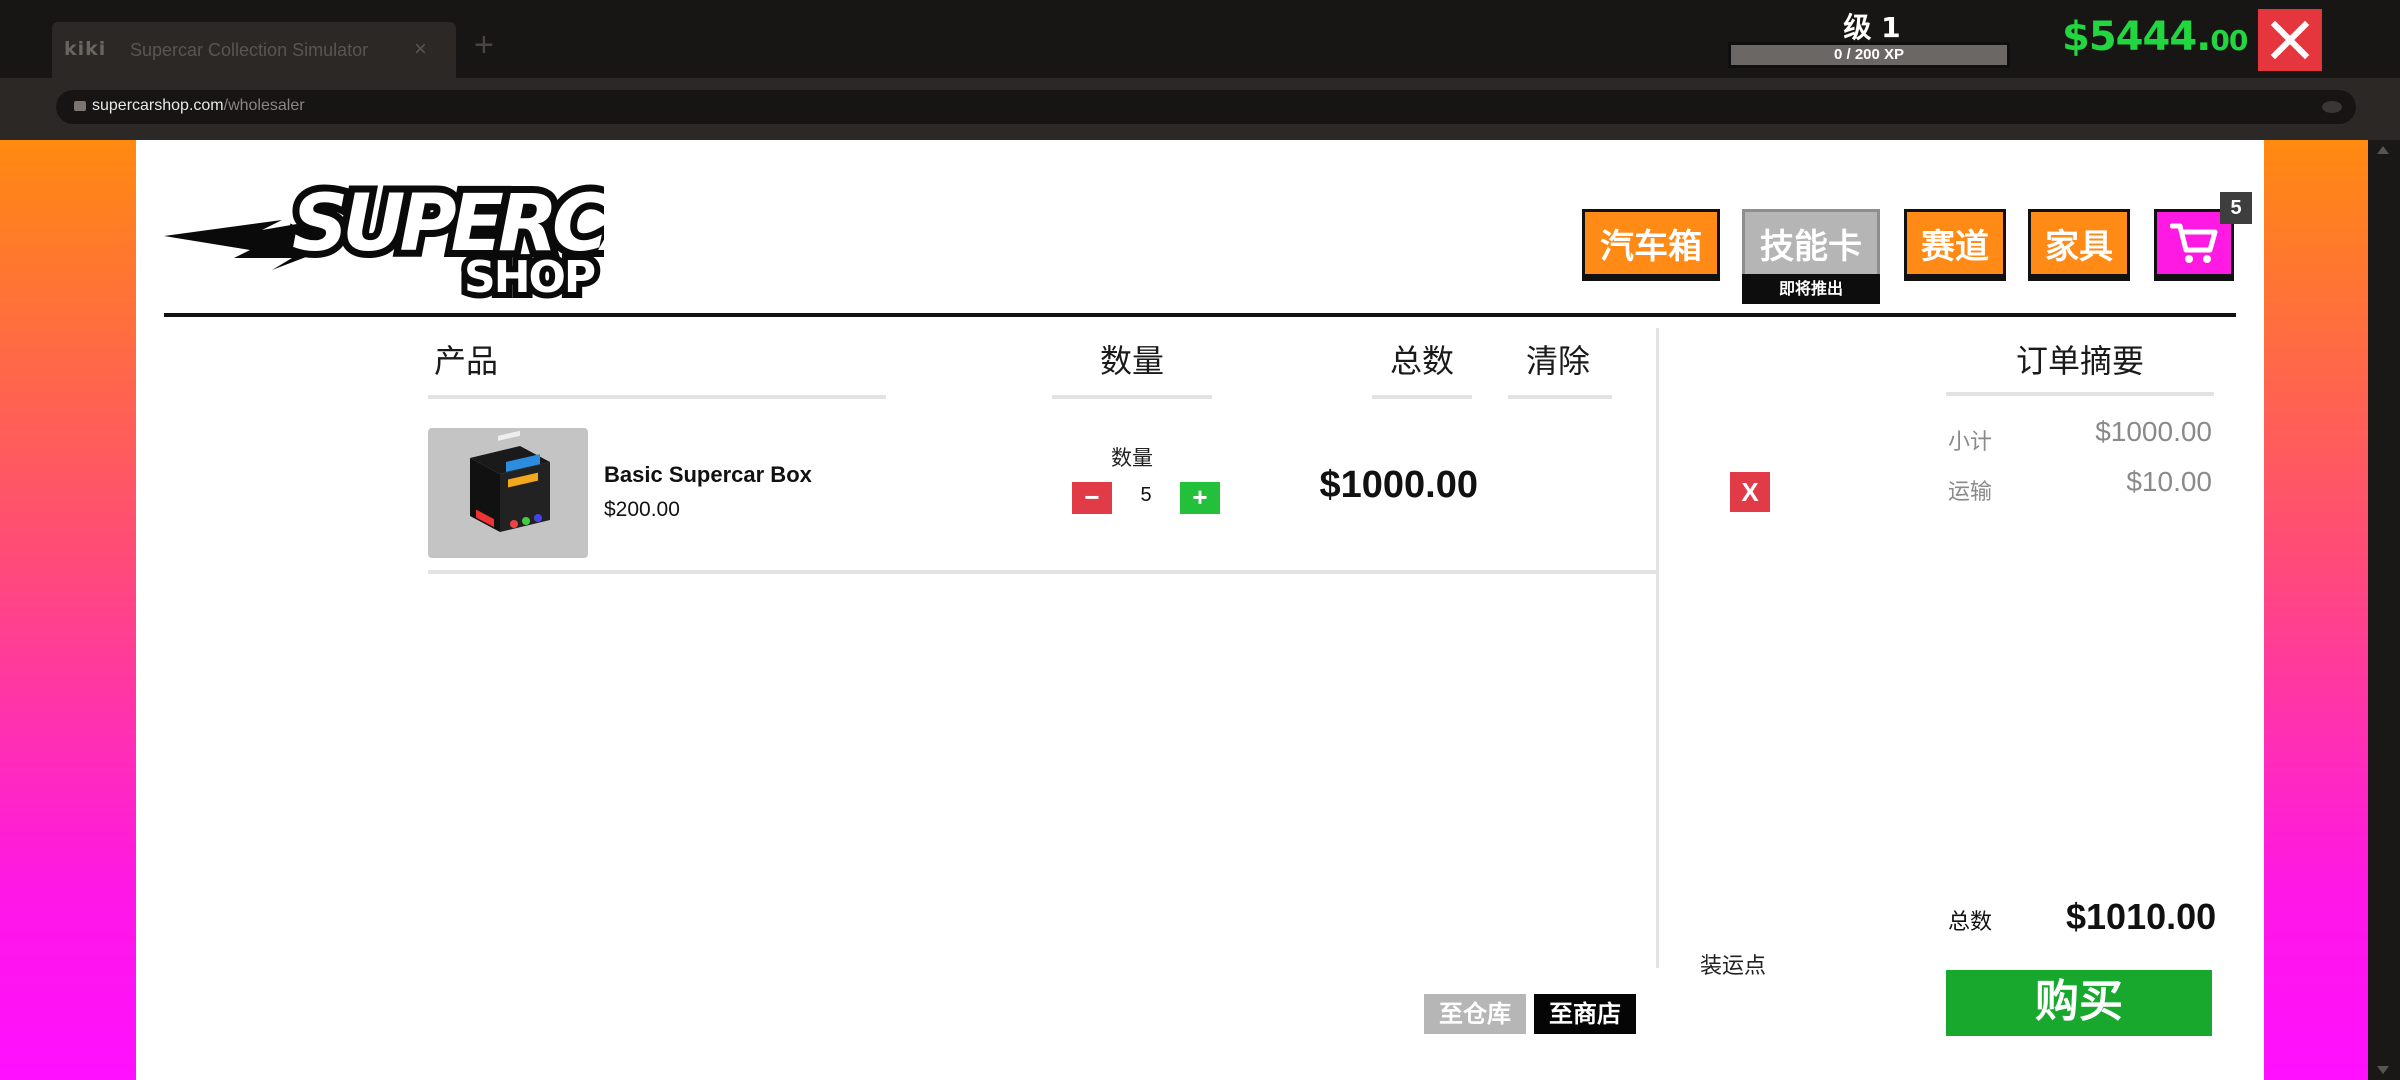 The width and height of the screenshot is (2400, 1080). I want to click on row-divider, so click(1042, 572).